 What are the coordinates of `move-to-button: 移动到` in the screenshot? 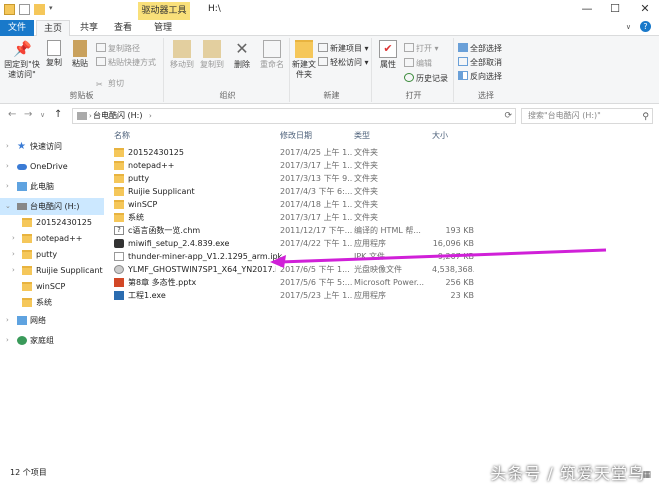 It's located at (182, 55).